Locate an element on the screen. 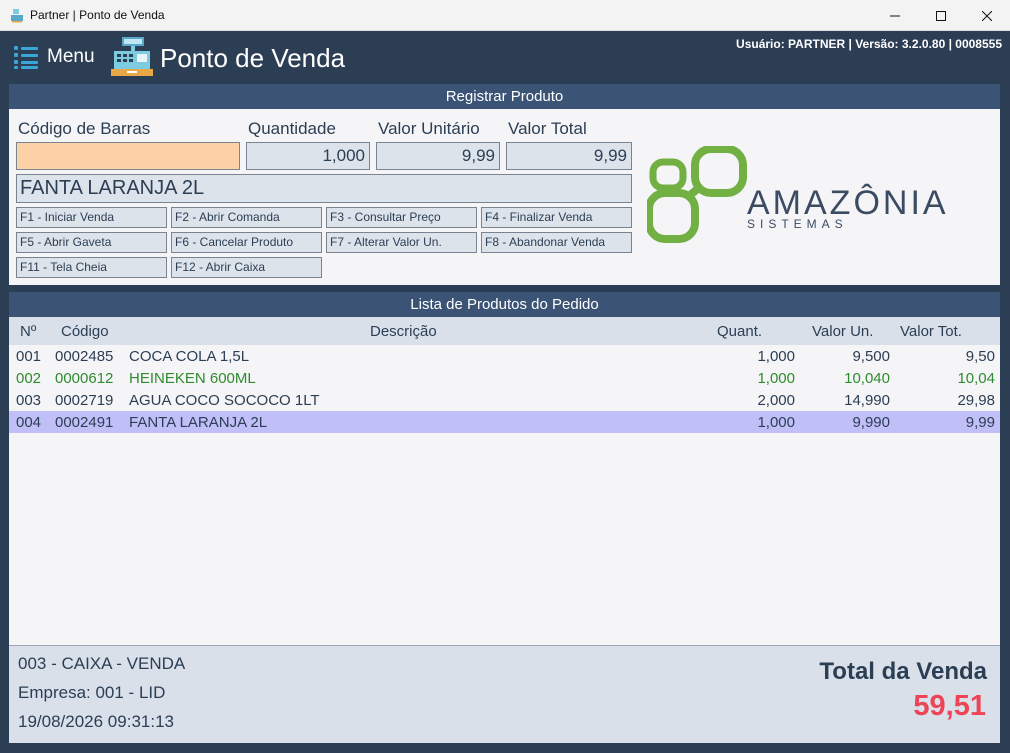  window-titlebar: Partner | Ponto de Venda is located at coordinates (505, 15).